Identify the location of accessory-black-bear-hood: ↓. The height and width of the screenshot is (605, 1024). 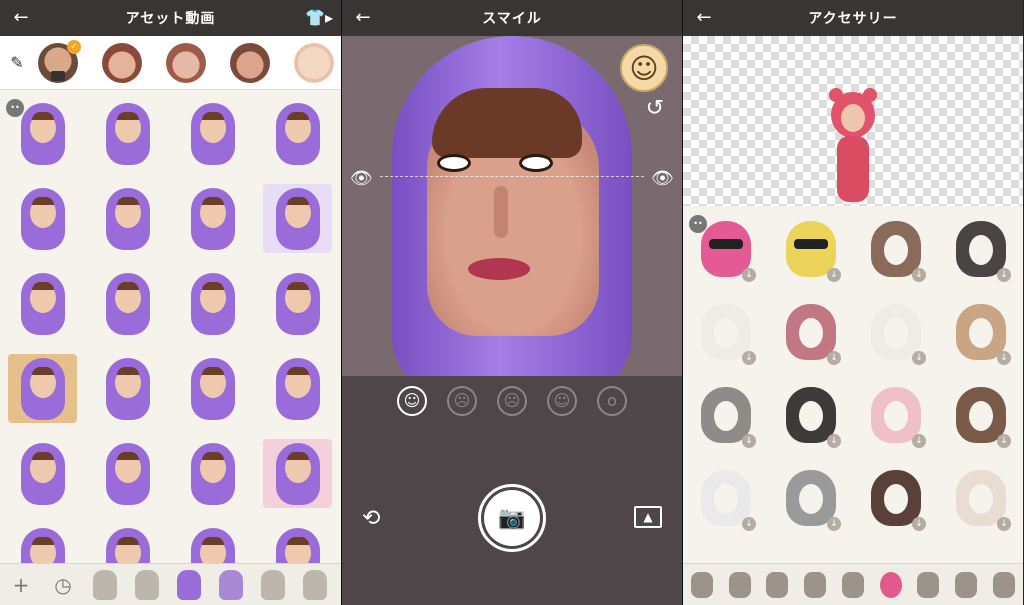
(980, 248).